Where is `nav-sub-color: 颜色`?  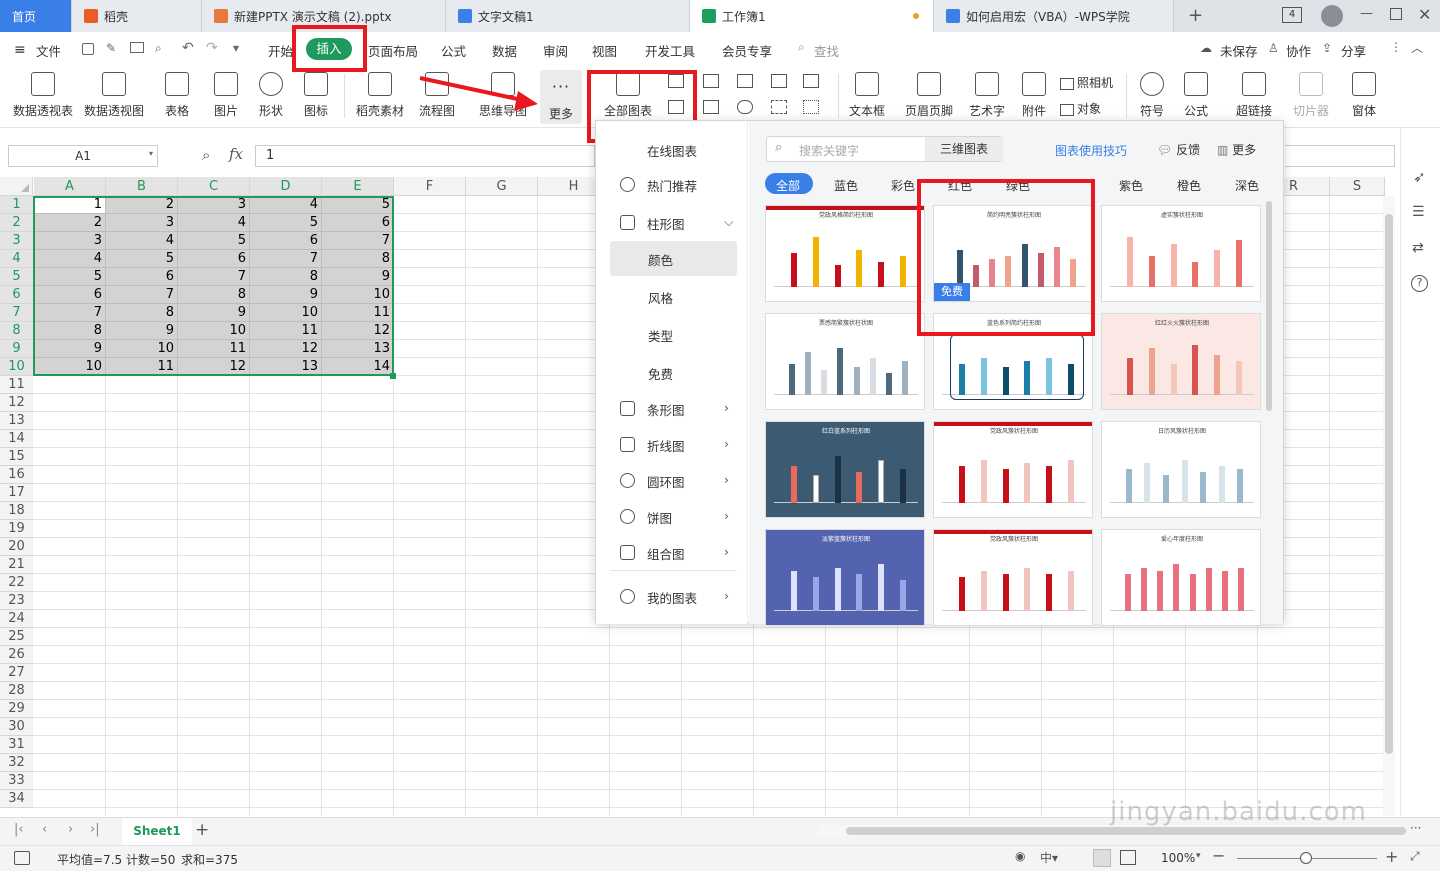 nav-sub-color: 颜色 is located at coordinates (660, 259).